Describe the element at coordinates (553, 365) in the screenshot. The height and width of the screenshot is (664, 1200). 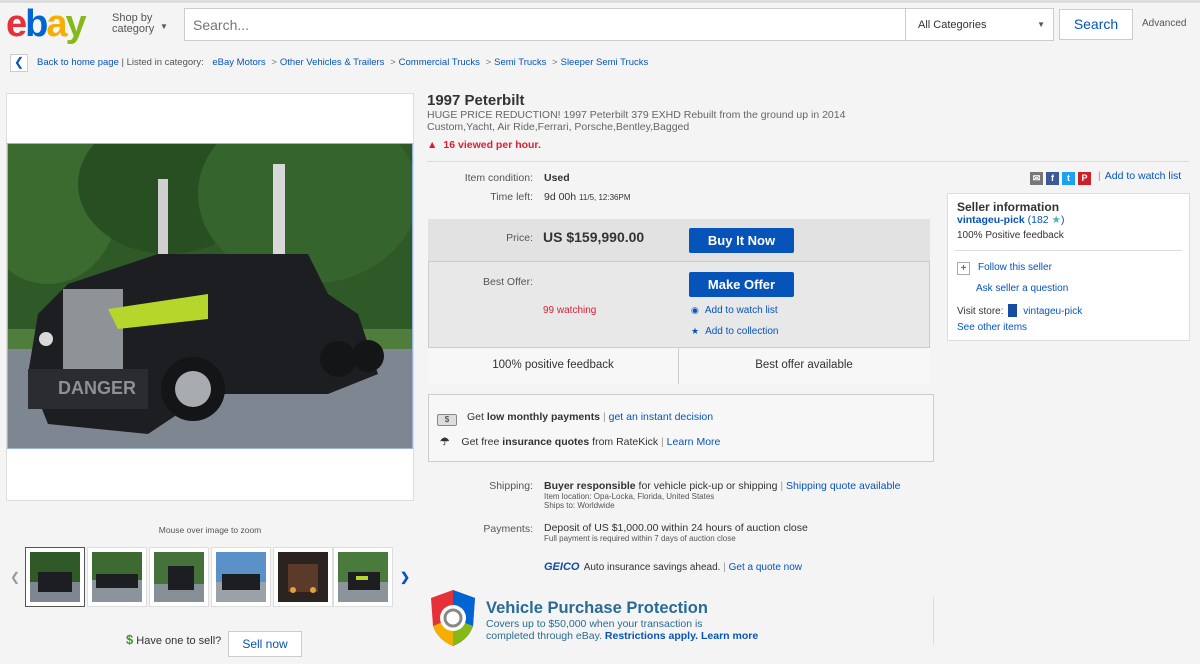
I see `positive-feedback-badge: 100% positive feedback` at that location.